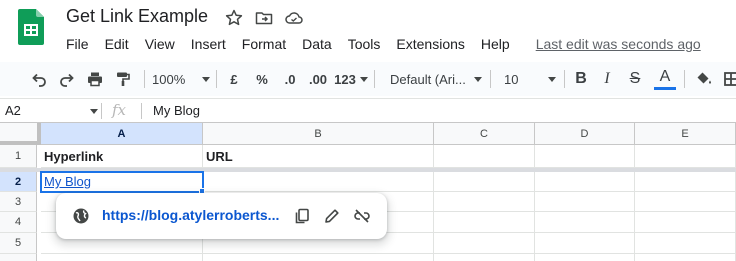 The width and height of the screenshot is (736, 261). Describe the element at coordinates (262, 79) in the screenshot. I see `percent-format-button: %` at that location.